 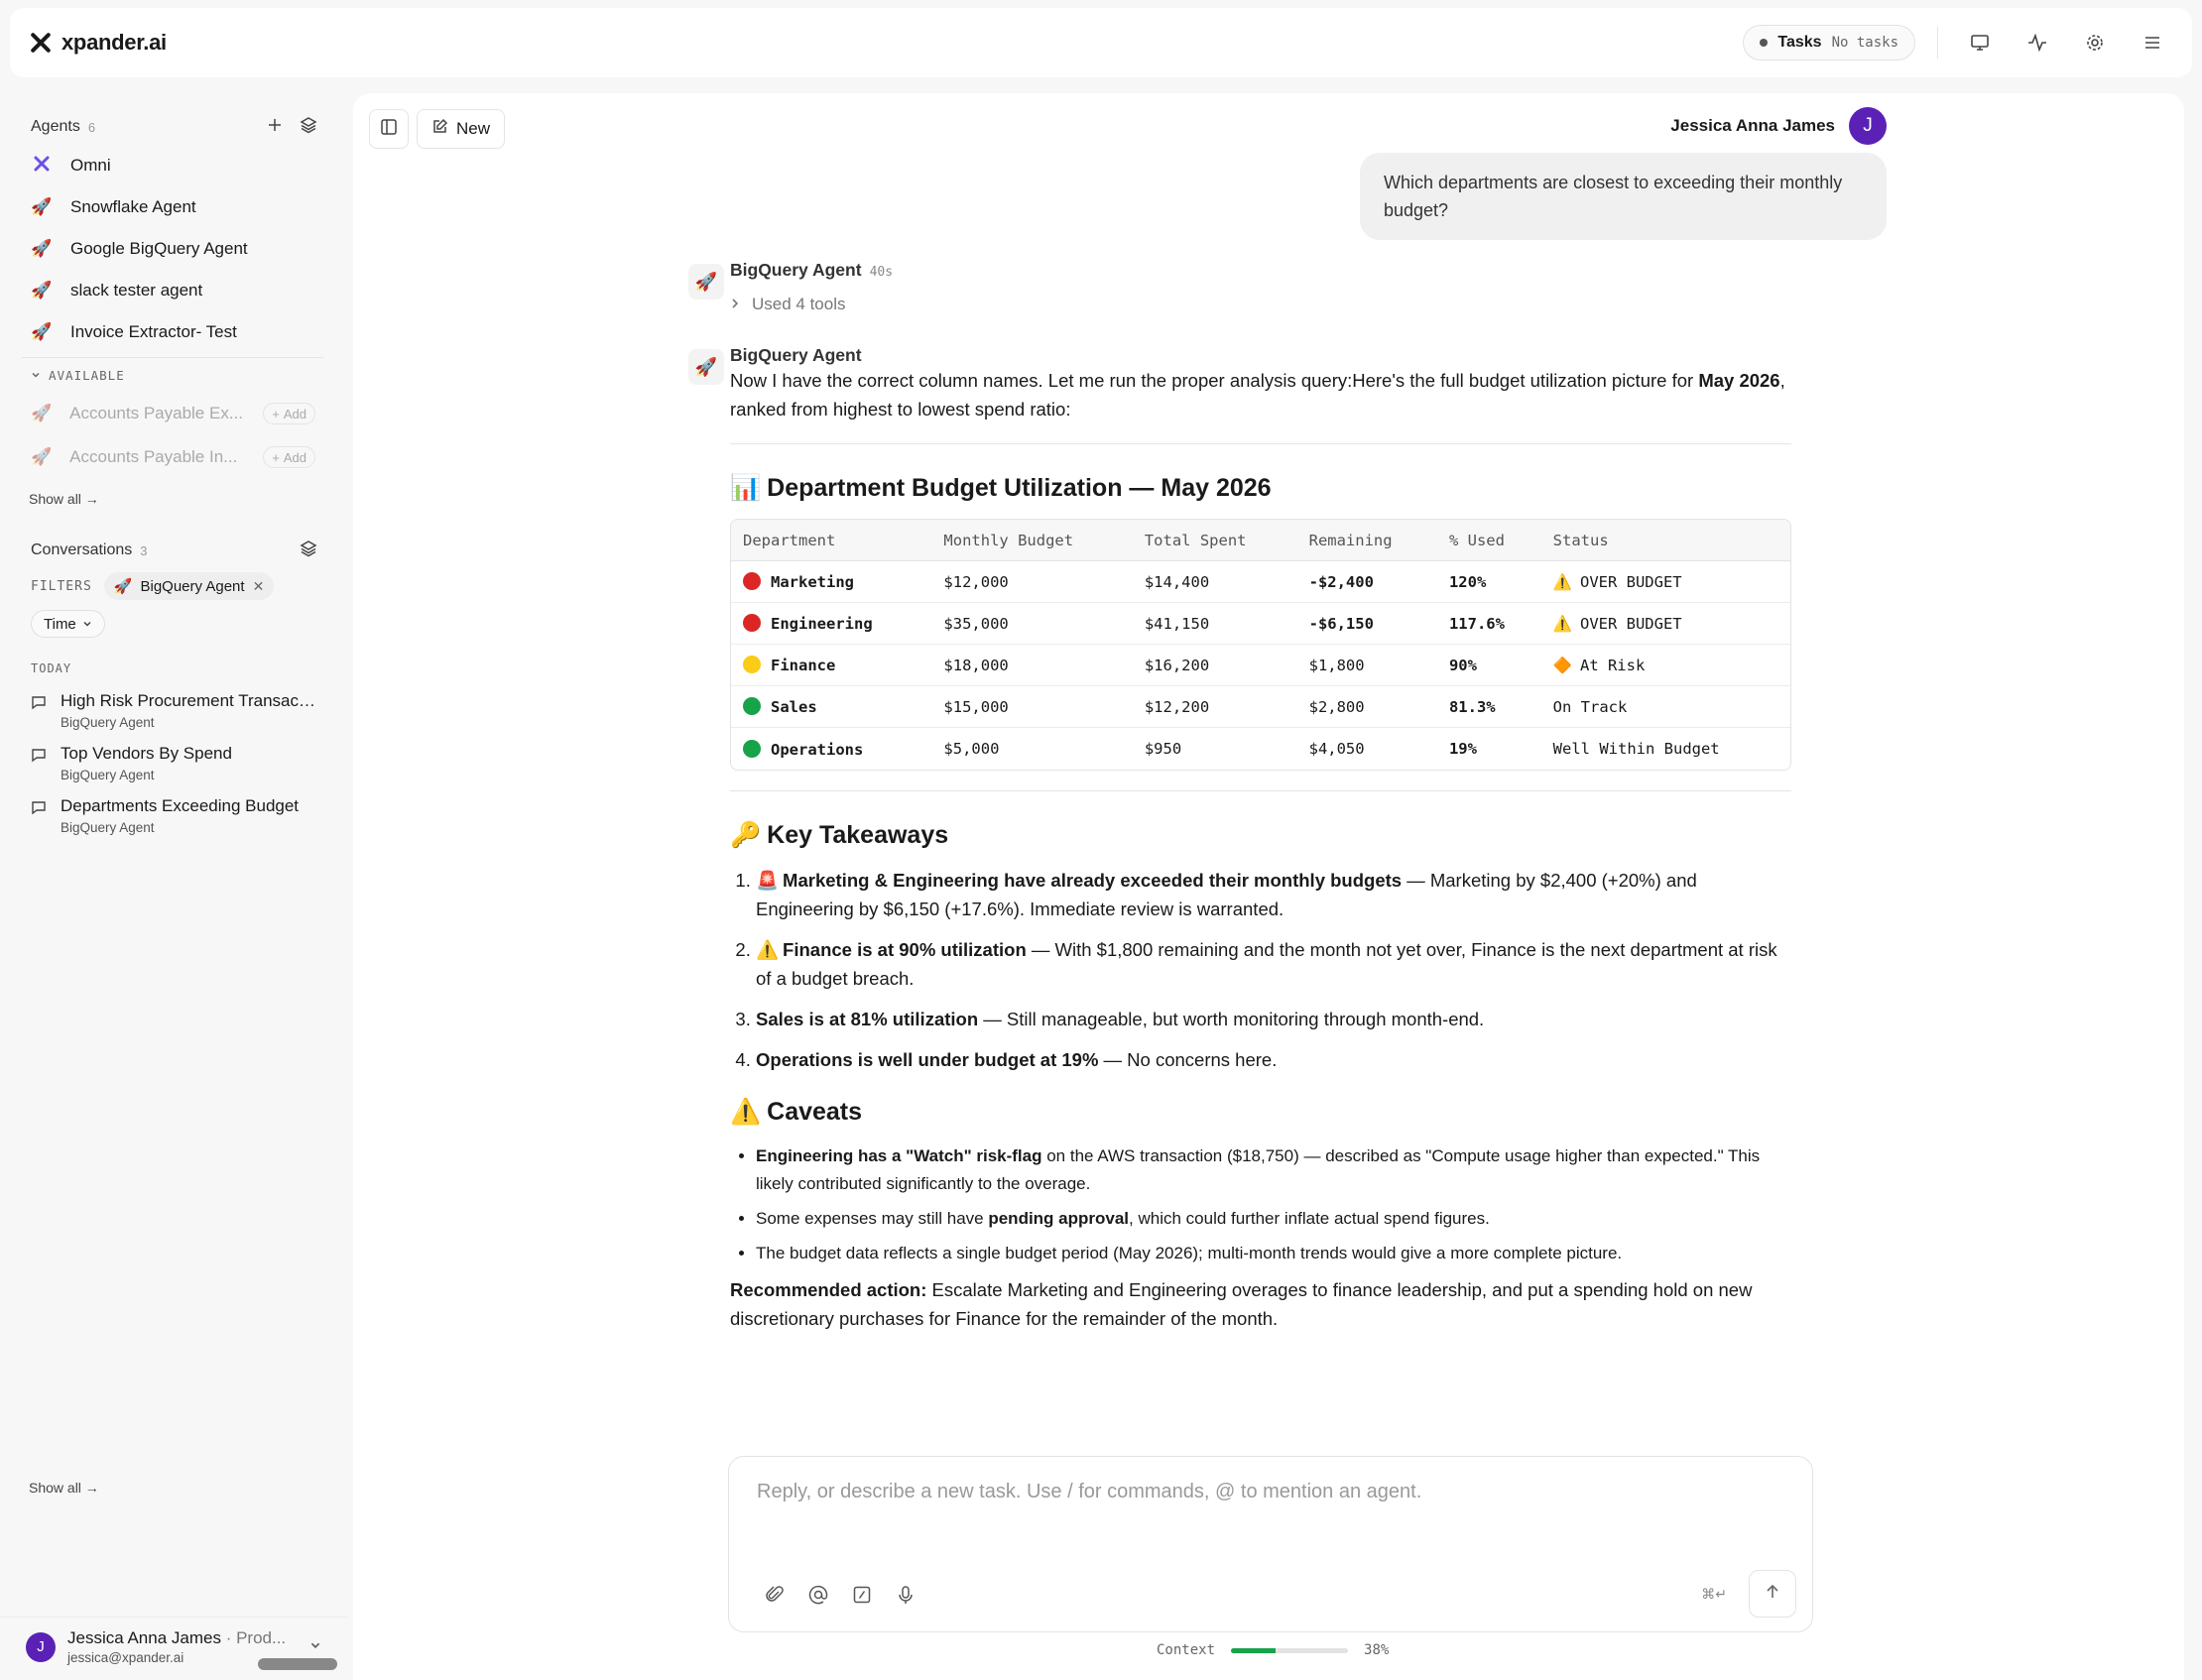 I want to click on agents-count: 6, so click(x=91, y=127).